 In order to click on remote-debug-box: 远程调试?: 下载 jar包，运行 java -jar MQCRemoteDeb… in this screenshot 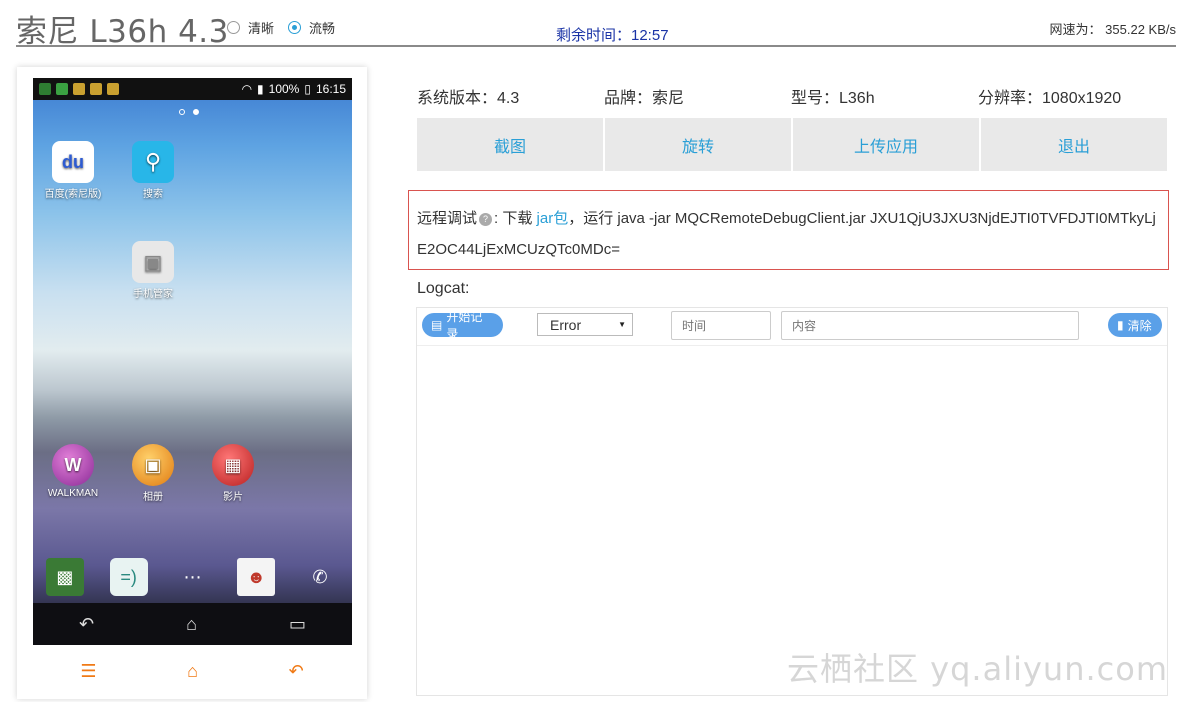, I will do `click(788, 230)`.